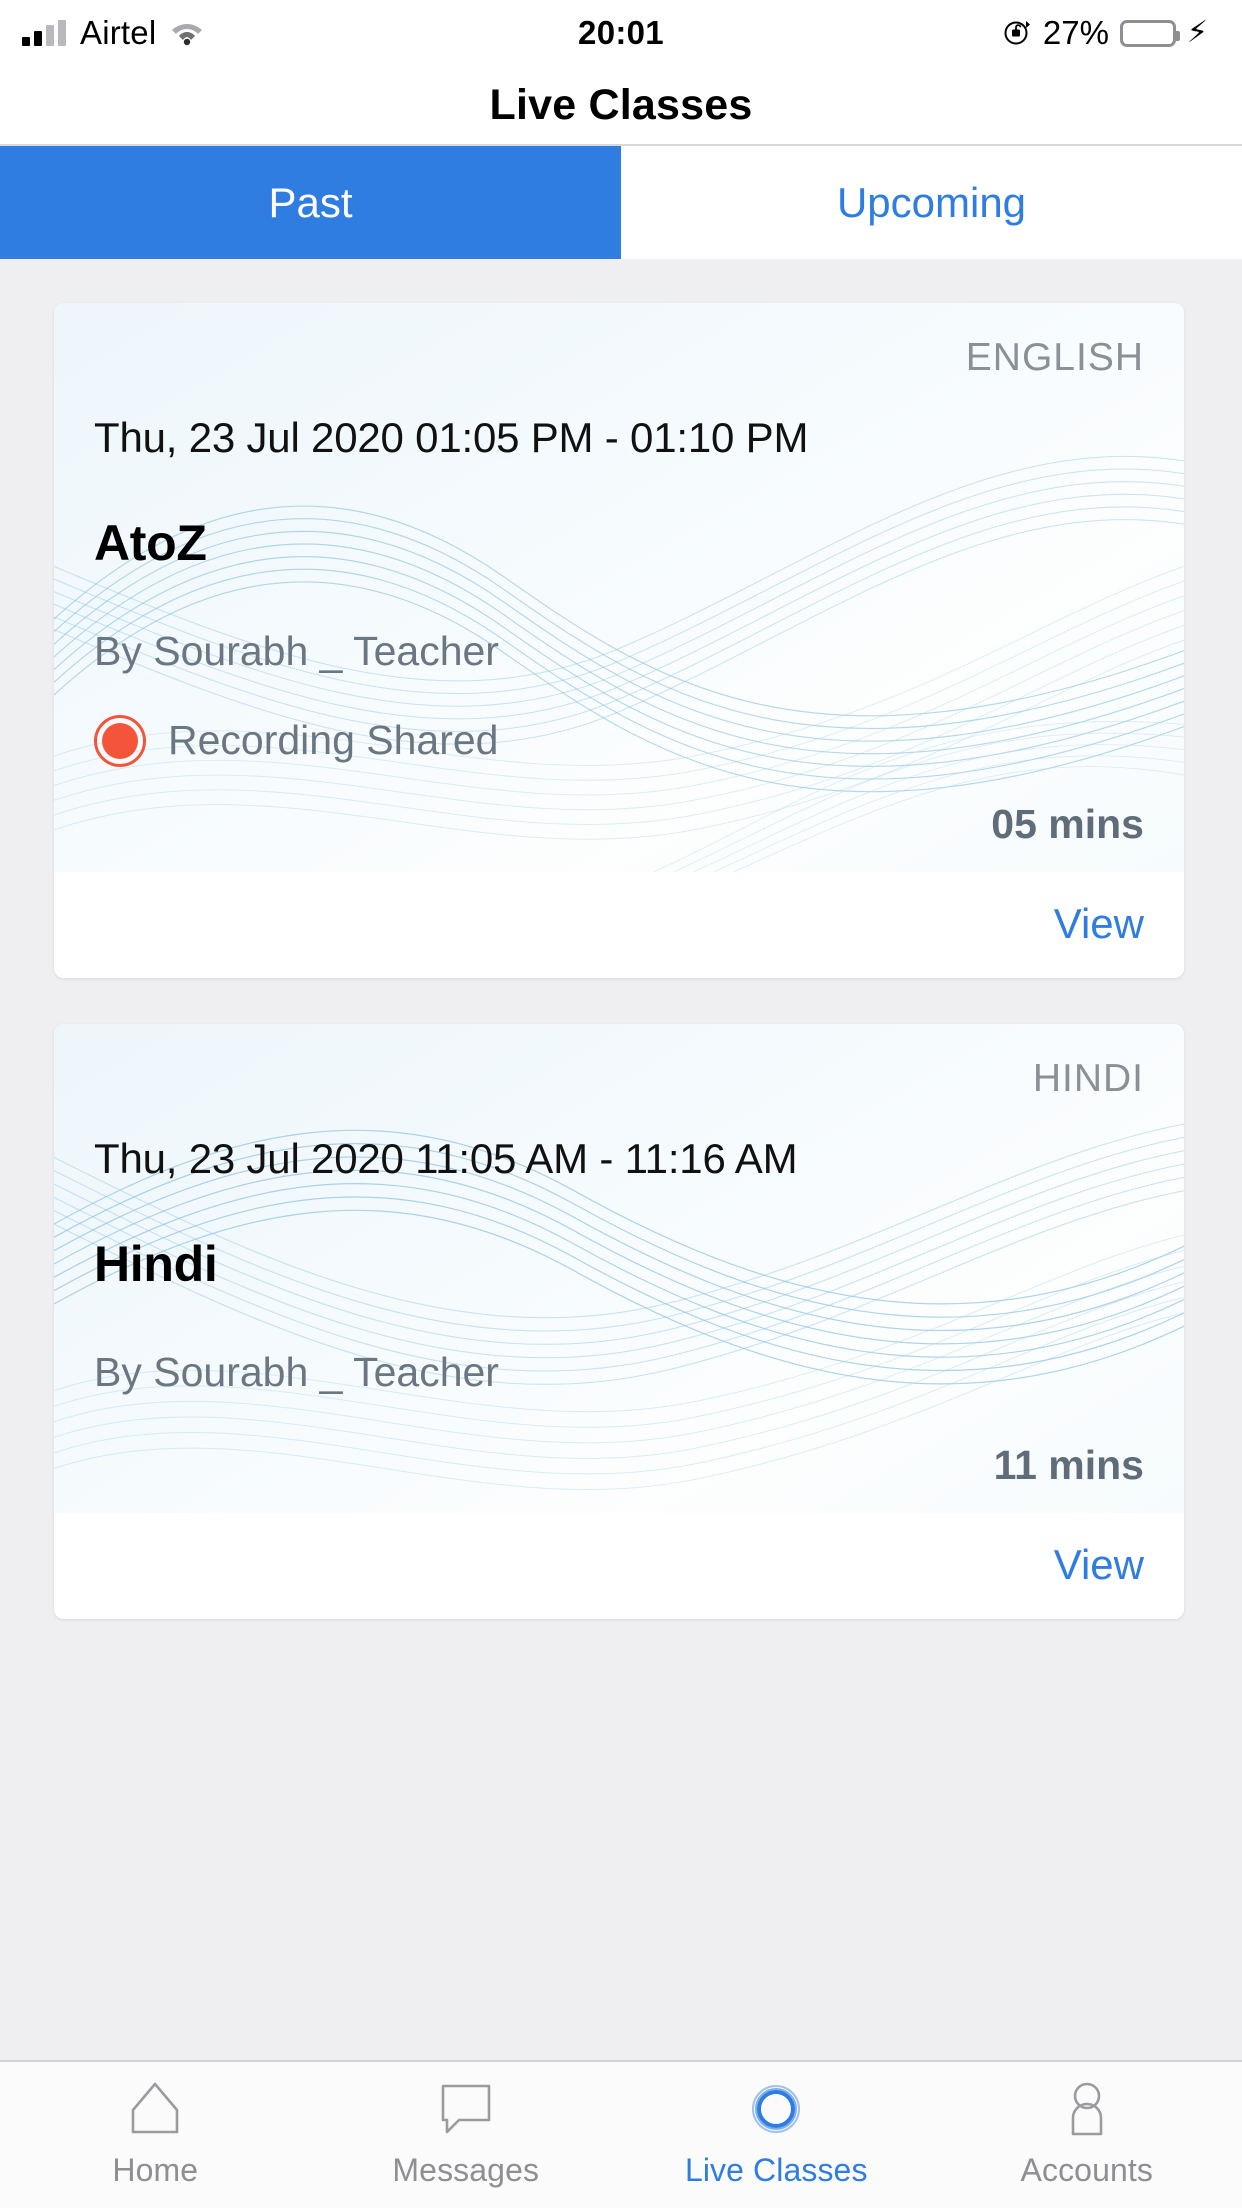 Image resolution: width=1242 pixels, height=2208 pixels. Describe the element at coordinates (1197, 32) in the screenshot. I see `lightning-bolt-icon: ⚡` at that location.